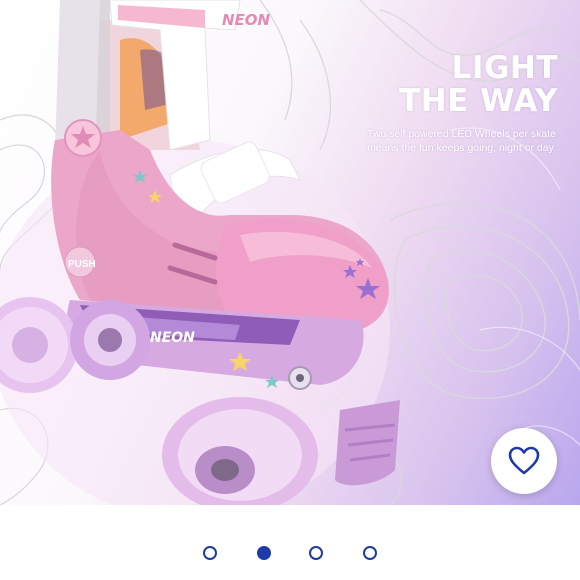 This screenshot has width=580, height=580. I want to click on frame-logo: NEON, so click(172, 338).